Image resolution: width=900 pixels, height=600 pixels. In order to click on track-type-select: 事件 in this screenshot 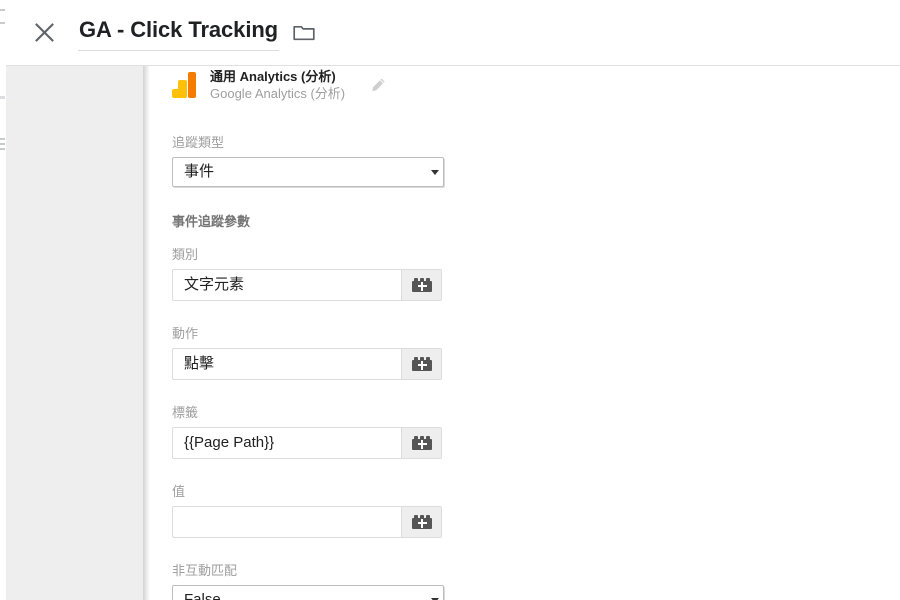, I will do `click(308, 172)`.